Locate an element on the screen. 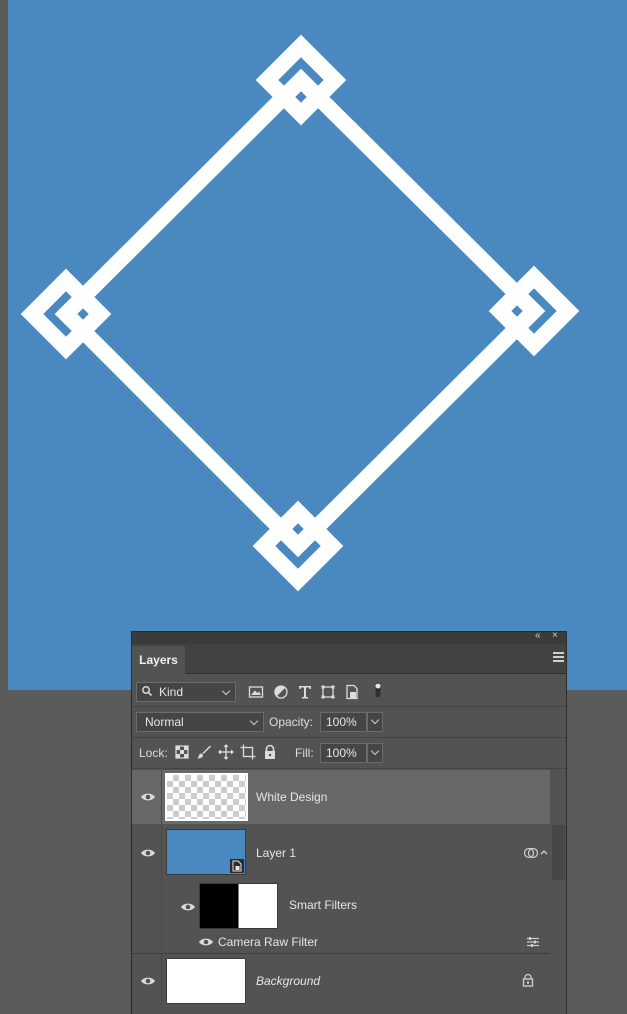 This screenshot has height=1014, width=627. lock-all-icon is located at coordinates (270, 752).